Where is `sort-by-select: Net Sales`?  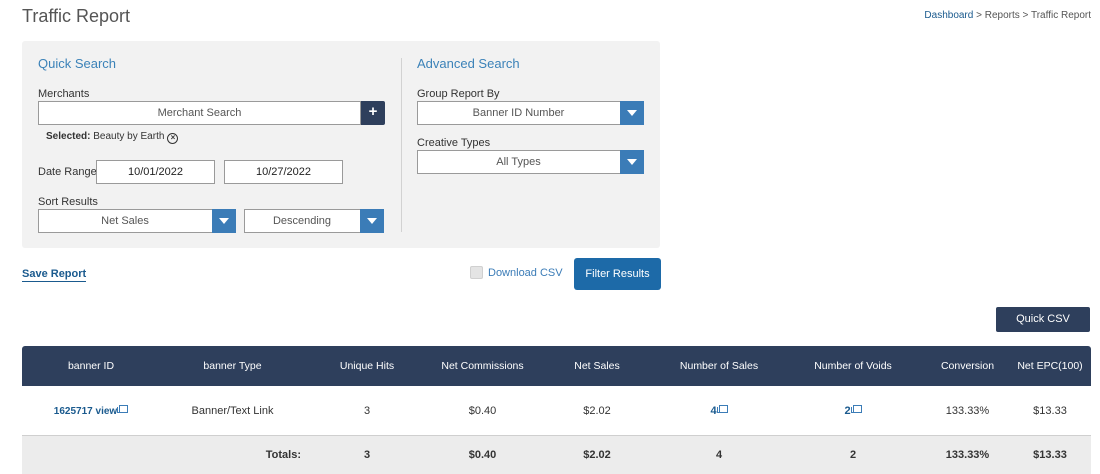 sort-by-select: Net Sales is located at coordinates (137, 221).